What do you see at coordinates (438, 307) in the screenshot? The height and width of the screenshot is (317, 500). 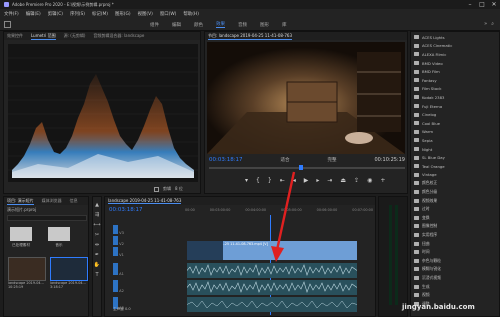 I see `watermark-text: jingyan.baidu.com` at bounding box center [438, 307].